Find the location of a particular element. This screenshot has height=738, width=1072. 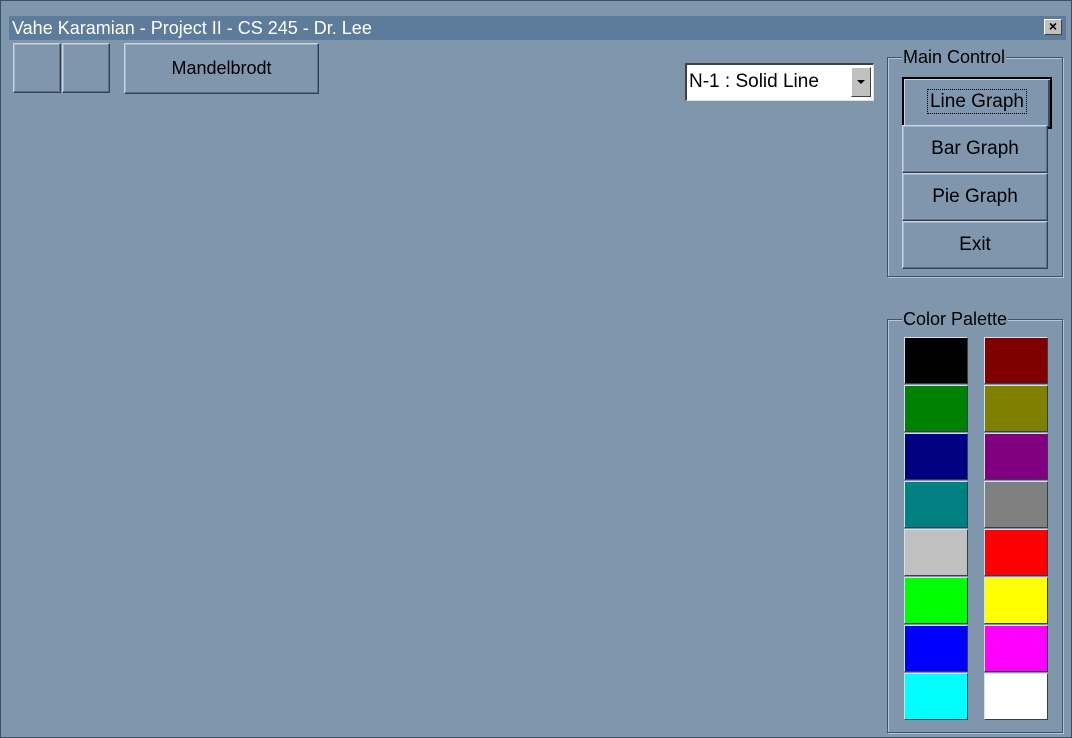

line-graph-label: Line Graph is located at coordinates (977, 101).